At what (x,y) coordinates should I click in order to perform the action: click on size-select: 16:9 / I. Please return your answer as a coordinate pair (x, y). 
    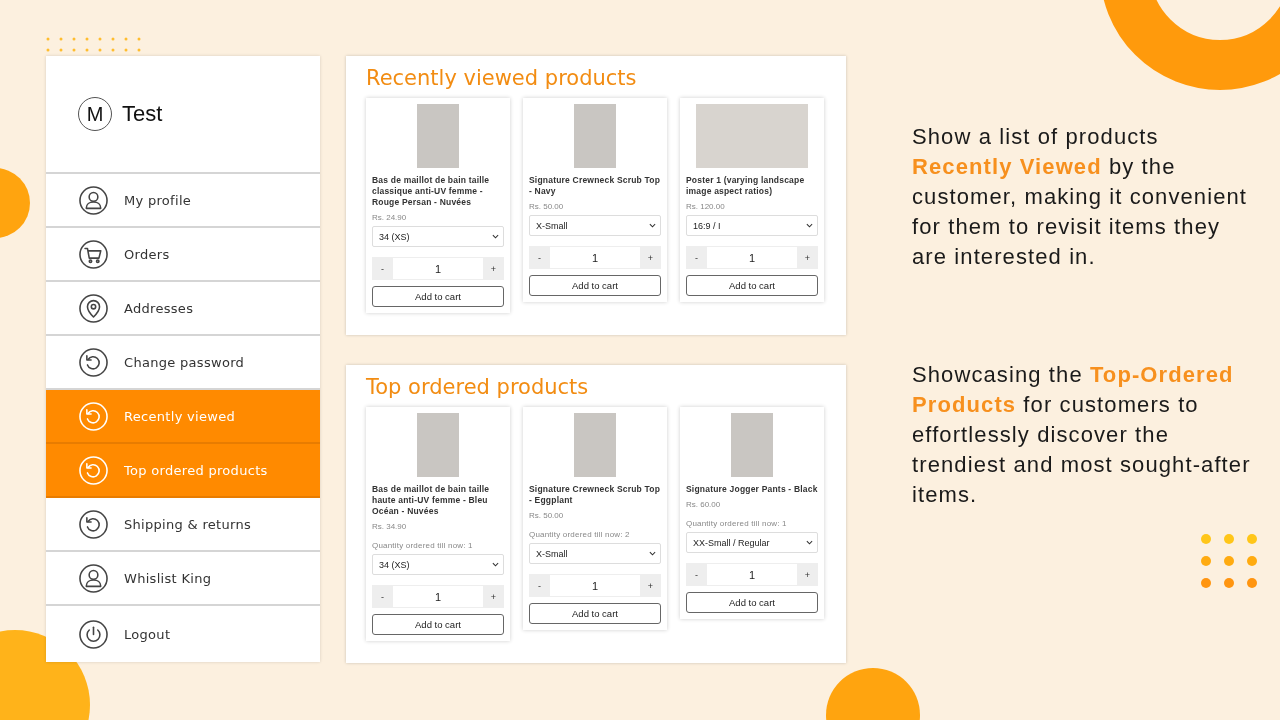
    Looking at the image, I should click on (752, 225).